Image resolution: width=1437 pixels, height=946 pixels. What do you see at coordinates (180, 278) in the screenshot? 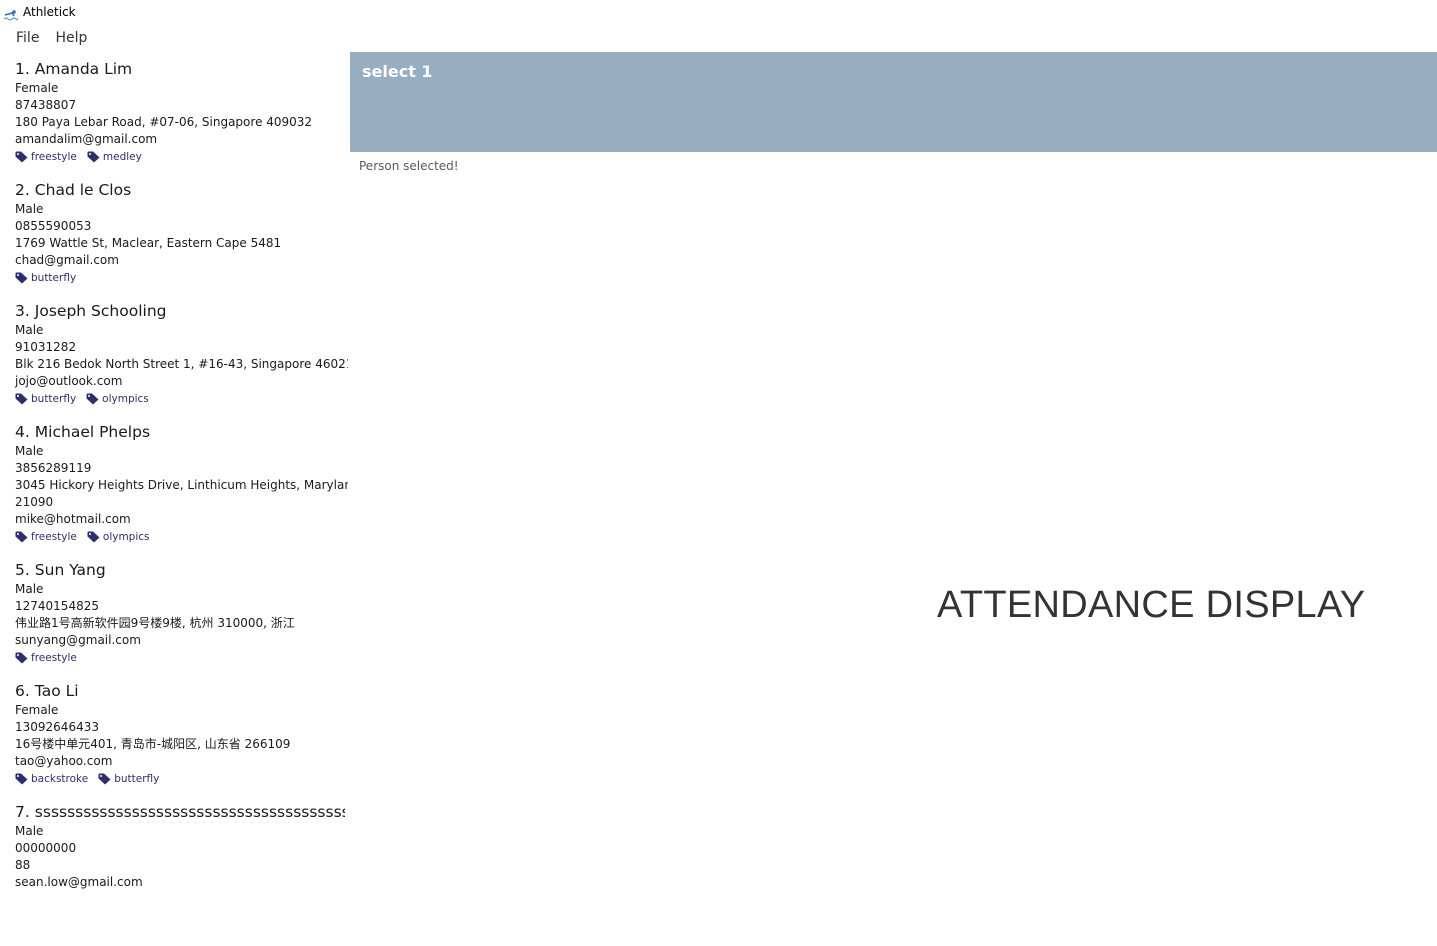
I see `tag-list: butterfly` at bounding box center [180, 278].